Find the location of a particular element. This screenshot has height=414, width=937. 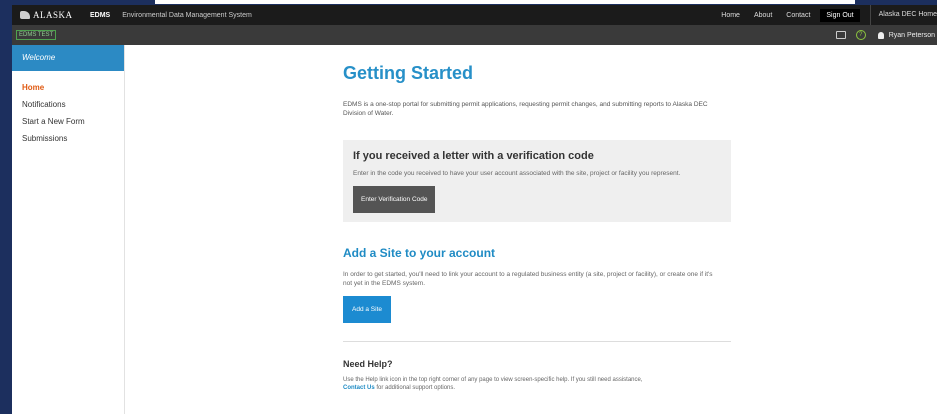

alaska-logo: ALASKA is located at coordinates (47, 15).